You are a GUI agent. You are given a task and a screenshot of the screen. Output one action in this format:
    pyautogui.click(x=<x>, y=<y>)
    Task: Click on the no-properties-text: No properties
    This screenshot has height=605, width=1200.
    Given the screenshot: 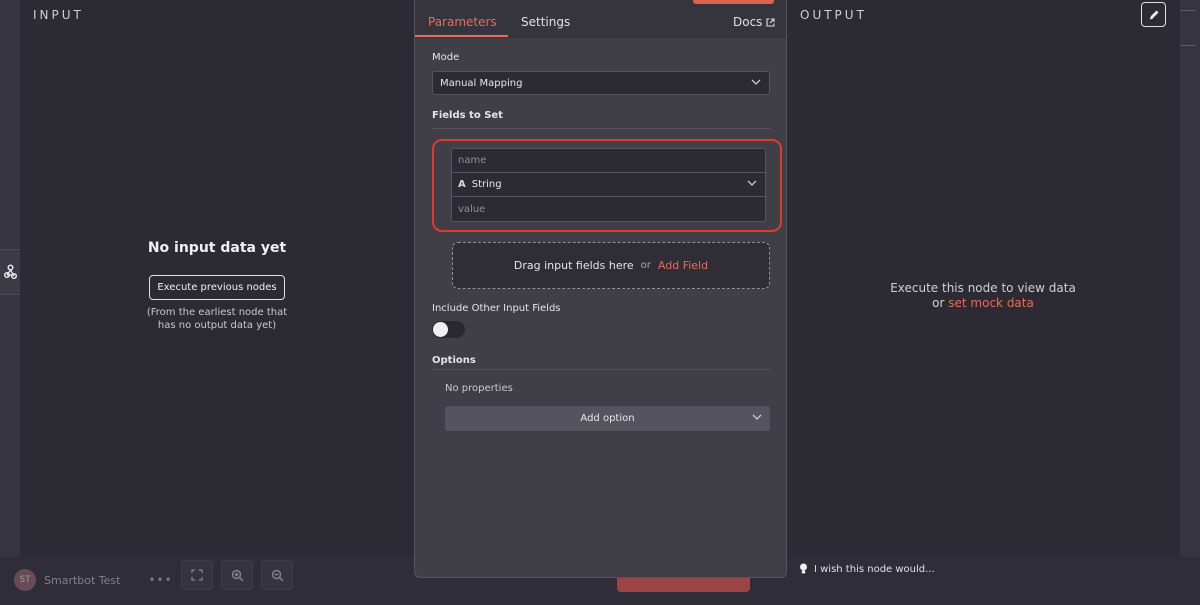 What is the action you would take?
    pyautogui.click(x=479, y=388)
    